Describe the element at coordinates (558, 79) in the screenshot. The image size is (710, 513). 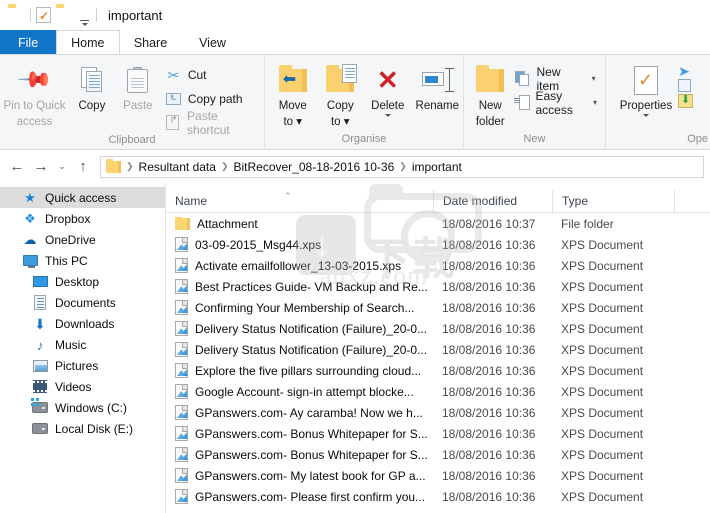
I see `new-item-button: New item ▾` at that location.